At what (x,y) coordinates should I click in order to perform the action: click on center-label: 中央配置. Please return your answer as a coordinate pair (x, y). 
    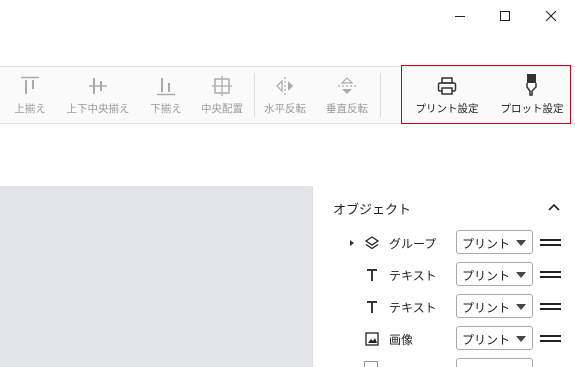
    Looking at the image, I should click on (222, 109).